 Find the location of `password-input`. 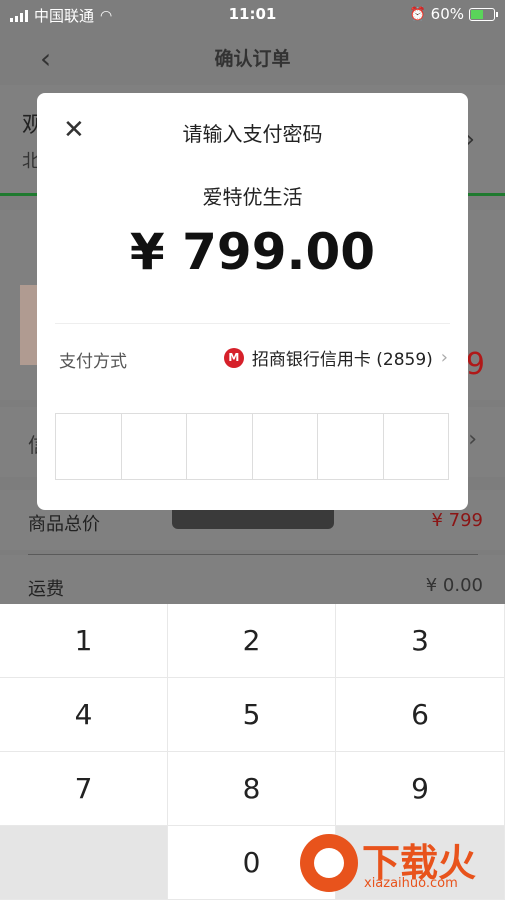

password-input is located at coordinates (252, 446).